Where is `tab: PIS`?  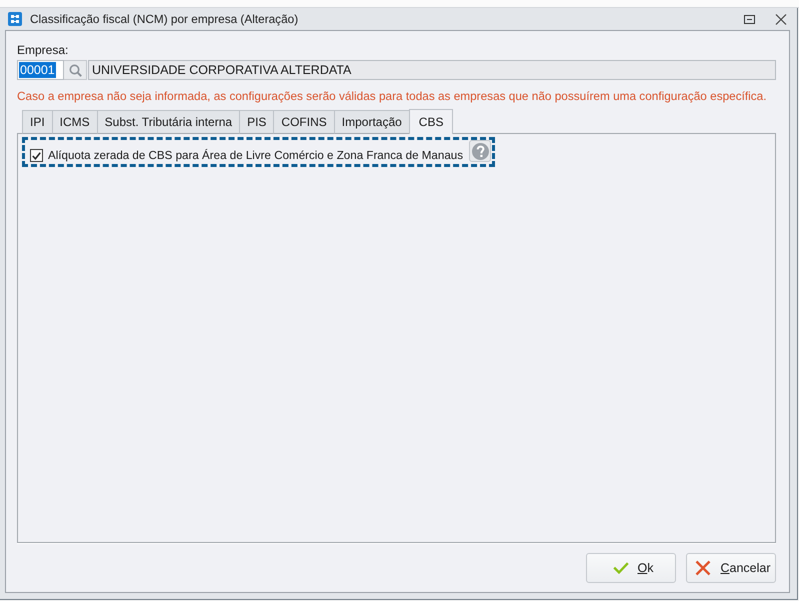
tab: PIS is located at coordinates (256, 122).